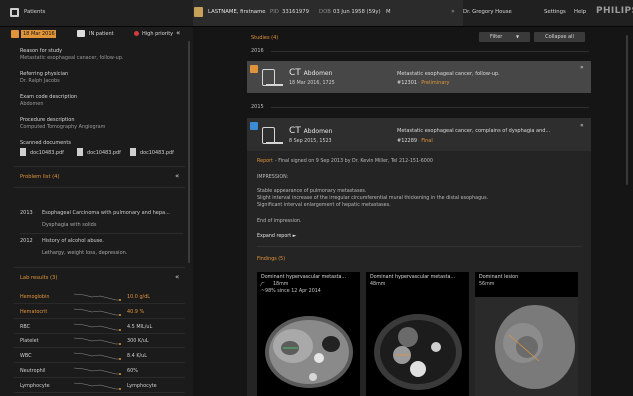 Image resolution: width=633 pixels, height=396 pixels. What do you see at coordinates (276, 236) in the screenshot?
I see `expand-report-link: Expand report ►` at bounding box center [276, 236].